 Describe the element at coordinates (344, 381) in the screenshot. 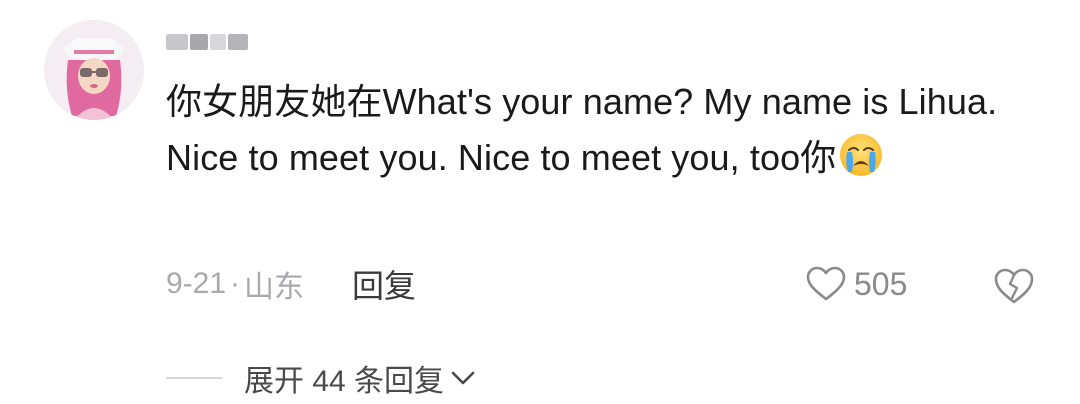

I see `expand-replies-label: 展开 44 条回复` at that location.